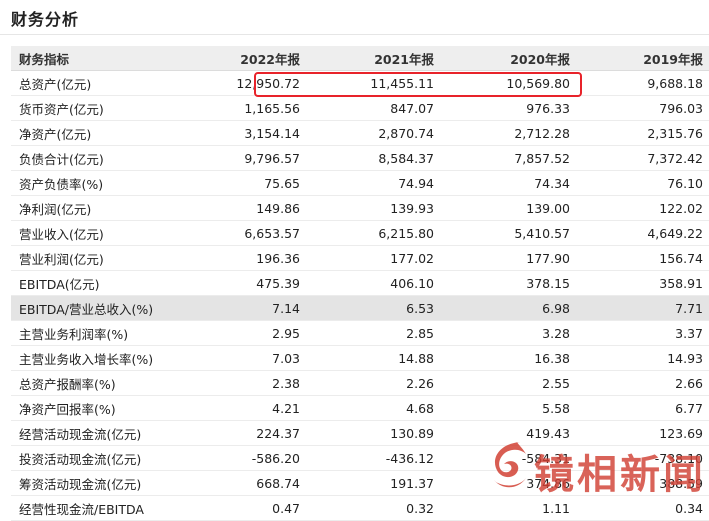 The image size is (709, 521). I want to click on value-2022: 2.95, so click(239, 333).